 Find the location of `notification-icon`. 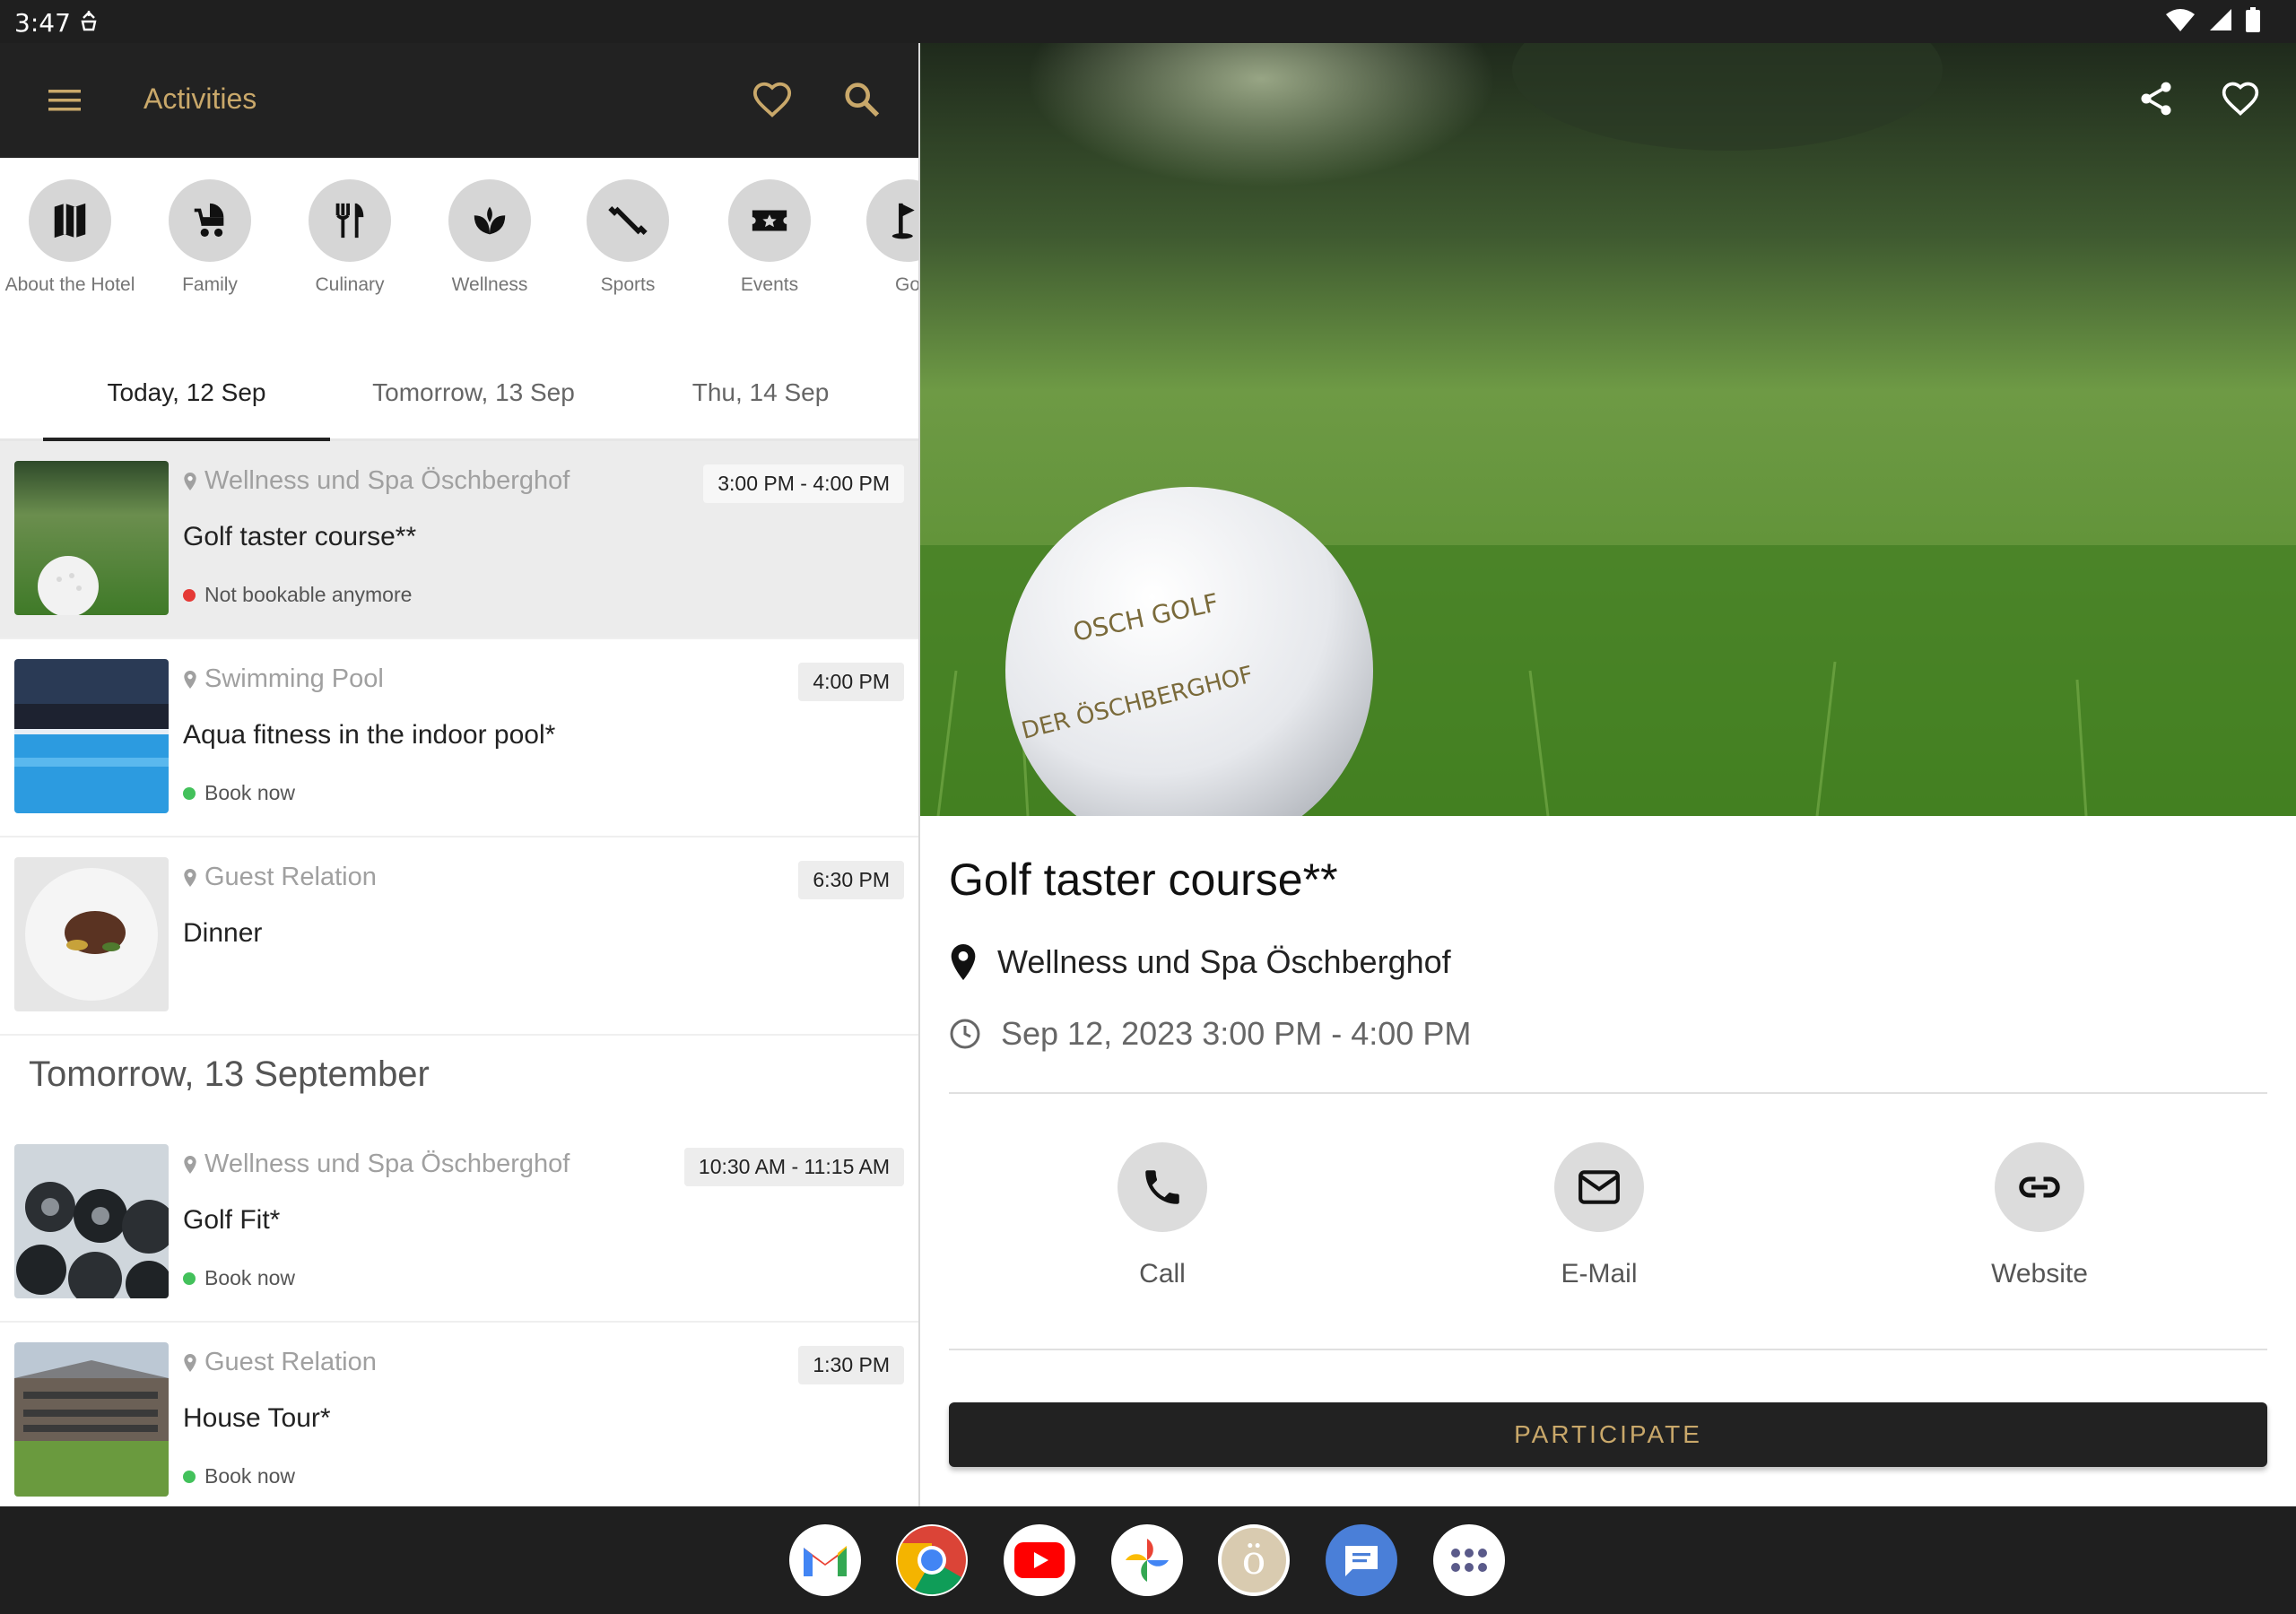

notification-icon is located at coordinates (89, 23).